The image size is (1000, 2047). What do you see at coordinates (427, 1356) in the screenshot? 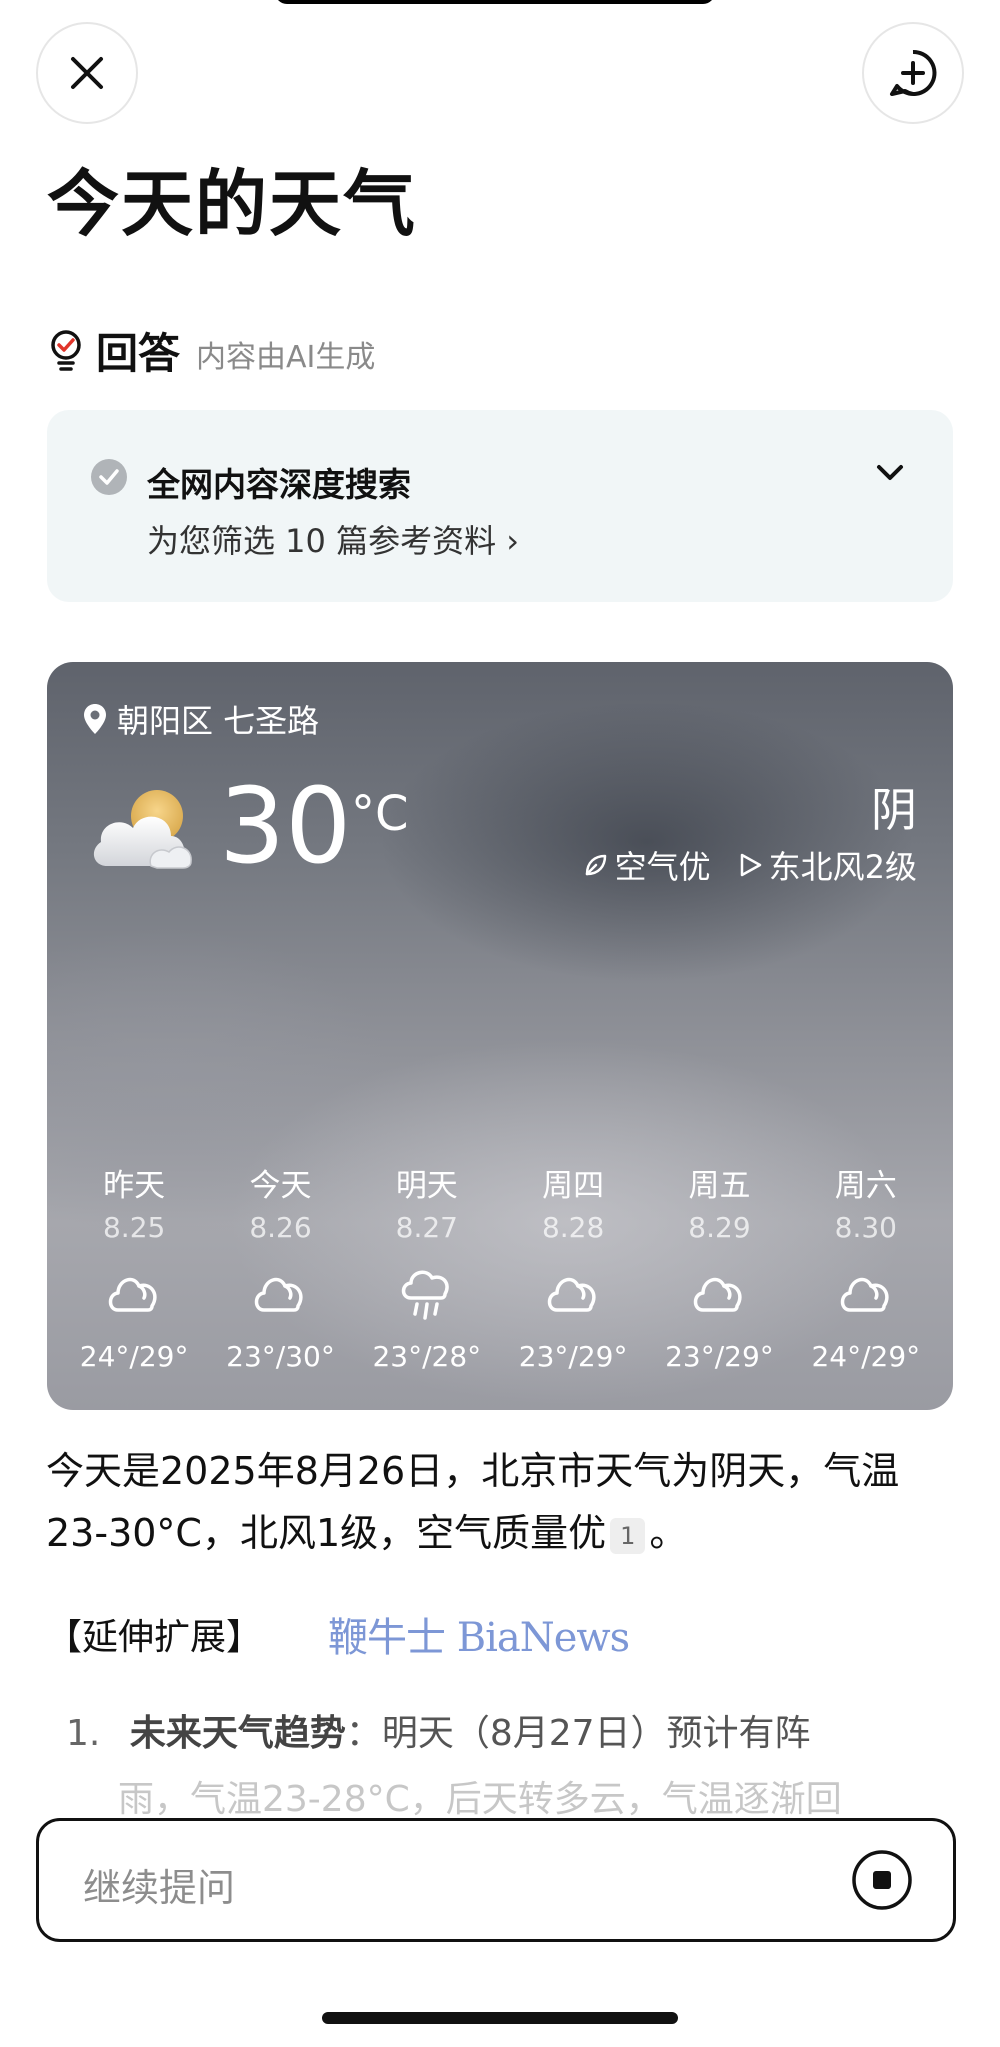
I see `forecast-range: 23°/28°` at bounding box center [427, 1356].